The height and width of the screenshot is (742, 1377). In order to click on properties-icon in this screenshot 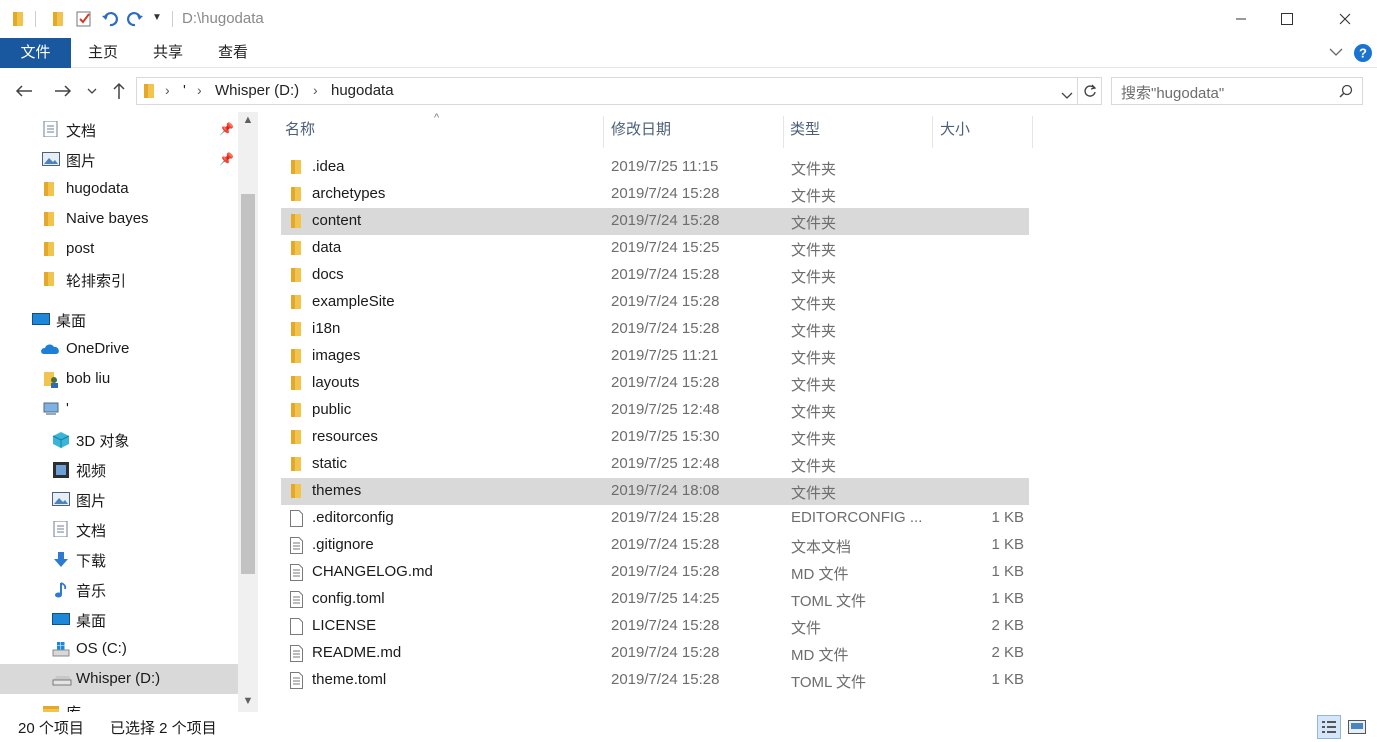, I will do `click(84, 21)`.